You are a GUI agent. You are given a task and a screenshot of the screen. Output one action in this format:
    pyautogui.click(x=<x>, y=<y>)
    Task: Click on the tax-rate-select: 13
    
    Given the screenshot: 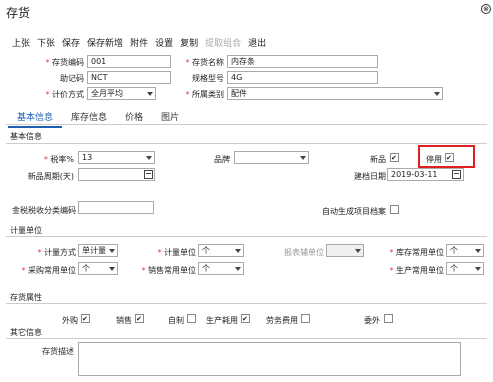 What is the action you would take?
    pyautogui.click(x=116, y=157)
    